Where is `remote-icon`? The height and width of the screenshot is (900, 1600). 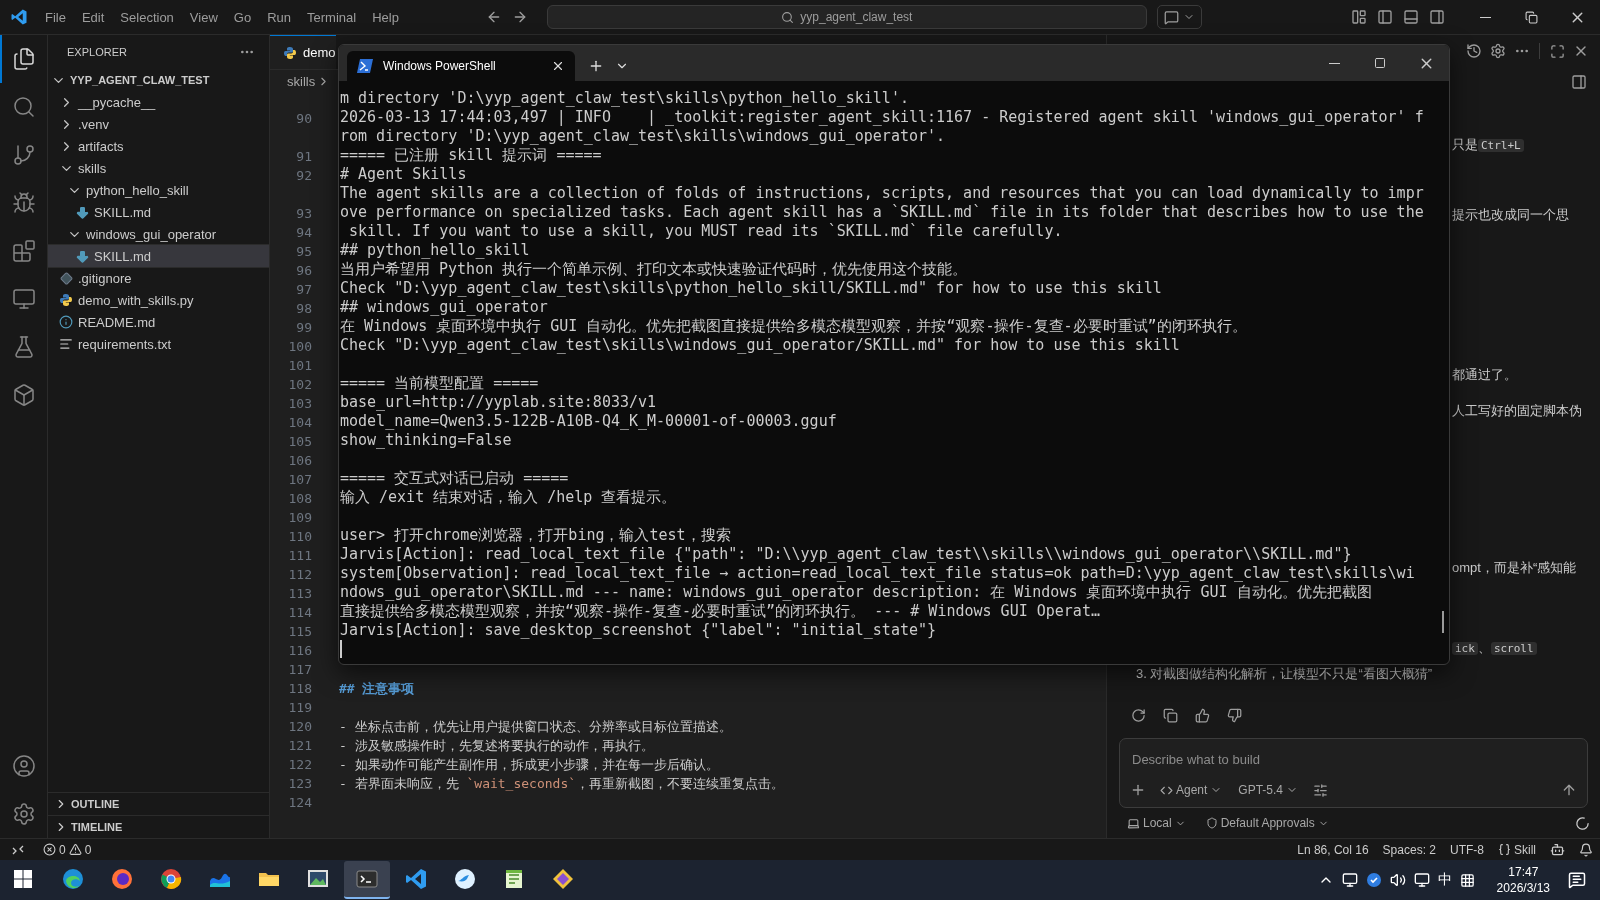
remote-icon is located at coordinates (18, 849).